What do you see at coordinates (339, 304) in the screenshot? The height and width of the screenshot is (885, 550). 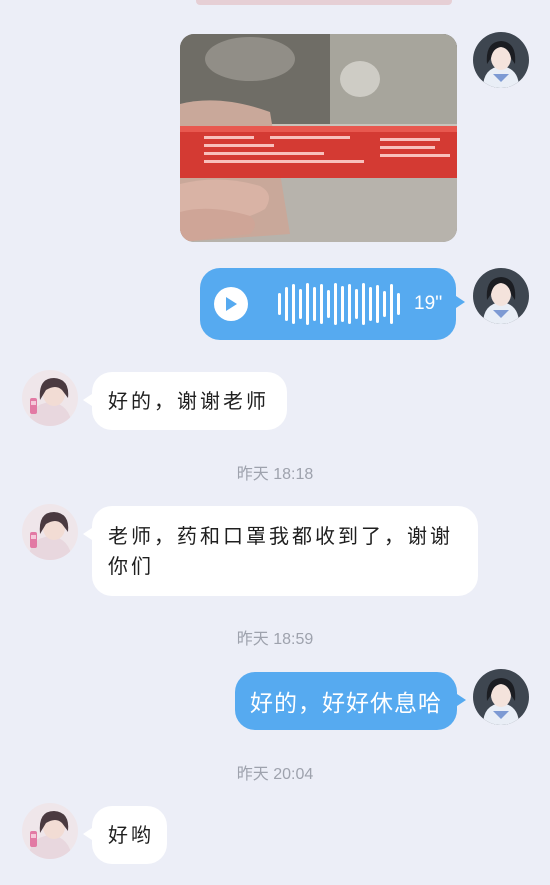 I see `waveform-icon` at bounding box center [339, 304].